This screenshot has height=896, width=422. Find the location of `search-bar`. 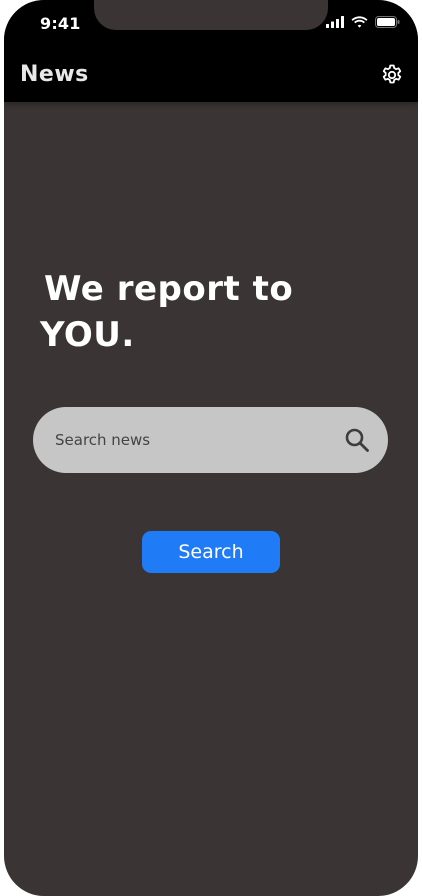

search-bar is located at coordinates (210, 440).